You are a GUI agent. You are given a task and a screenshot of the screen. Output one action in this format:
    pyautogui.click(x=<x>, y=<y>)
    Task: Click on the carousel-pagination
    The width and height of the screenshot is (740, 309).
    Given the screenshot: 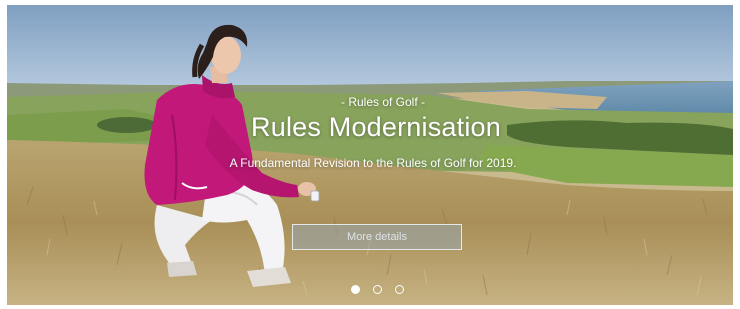 What is the action you would take?
    pyautogui.click(x=379, y=291)
    